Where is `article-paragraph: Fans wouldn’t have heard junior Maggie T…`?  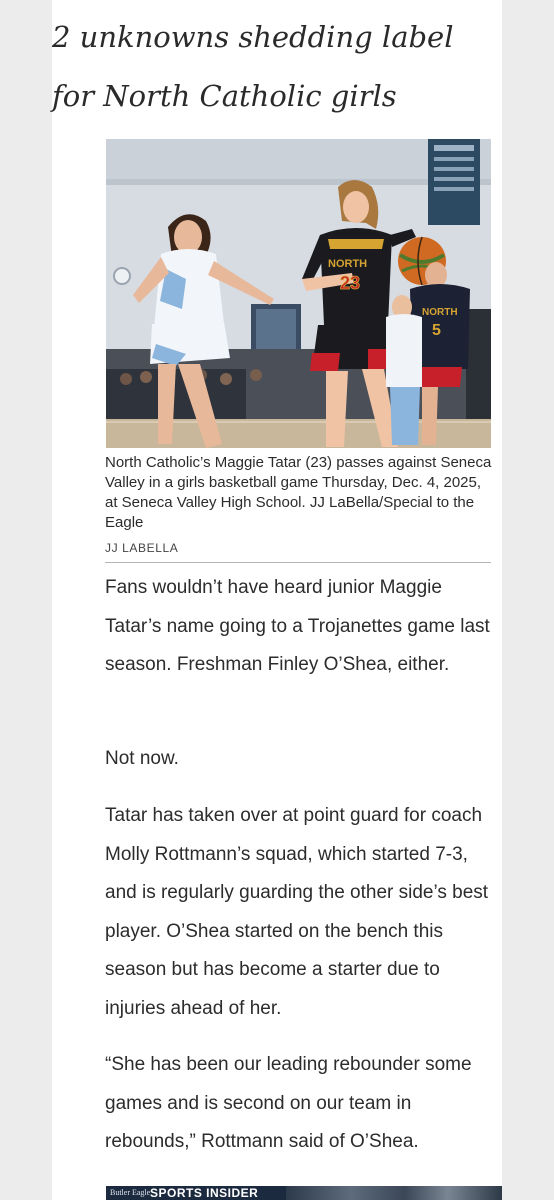 article-paragraph: Fans wouldn’t have heard junior Maggie T… is located at coordinates (297, 626).